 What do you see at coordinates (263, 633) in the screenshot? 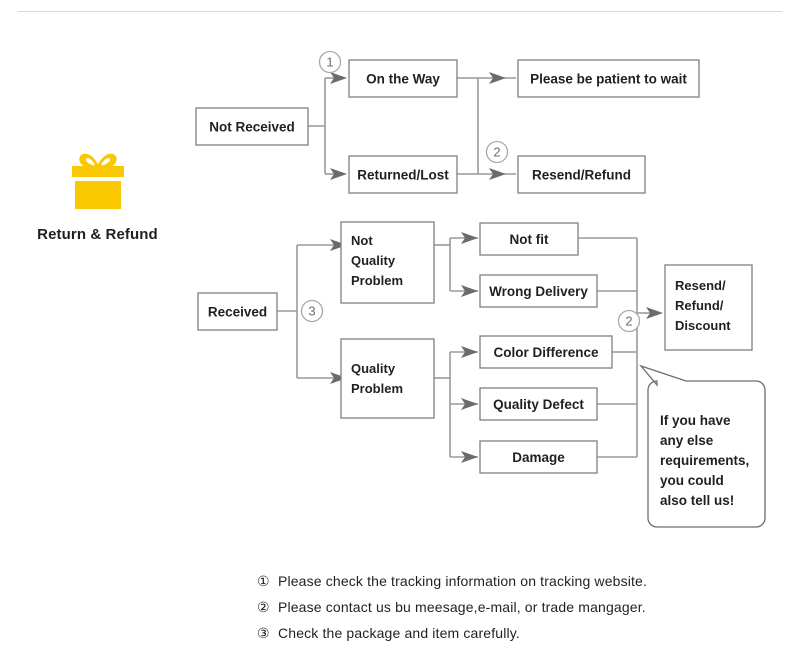
I see `note-number: ③` at bounding box center [263, 633].